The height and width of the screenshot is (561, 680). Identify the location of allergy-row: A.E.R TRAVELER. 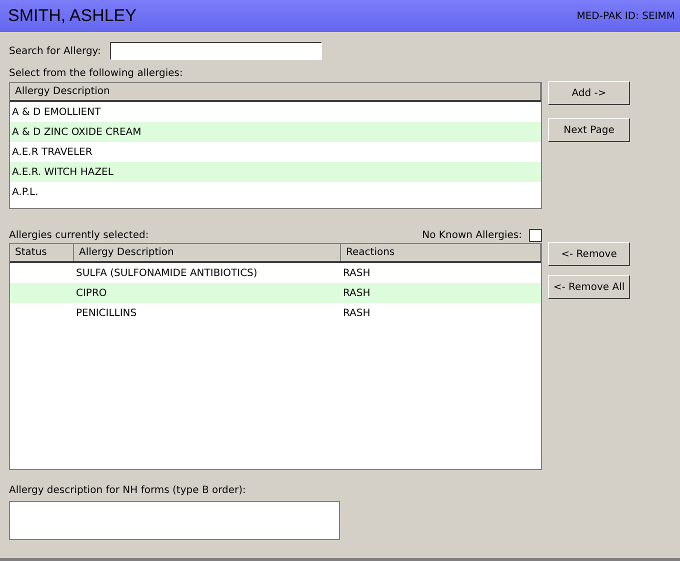
(275, 152).